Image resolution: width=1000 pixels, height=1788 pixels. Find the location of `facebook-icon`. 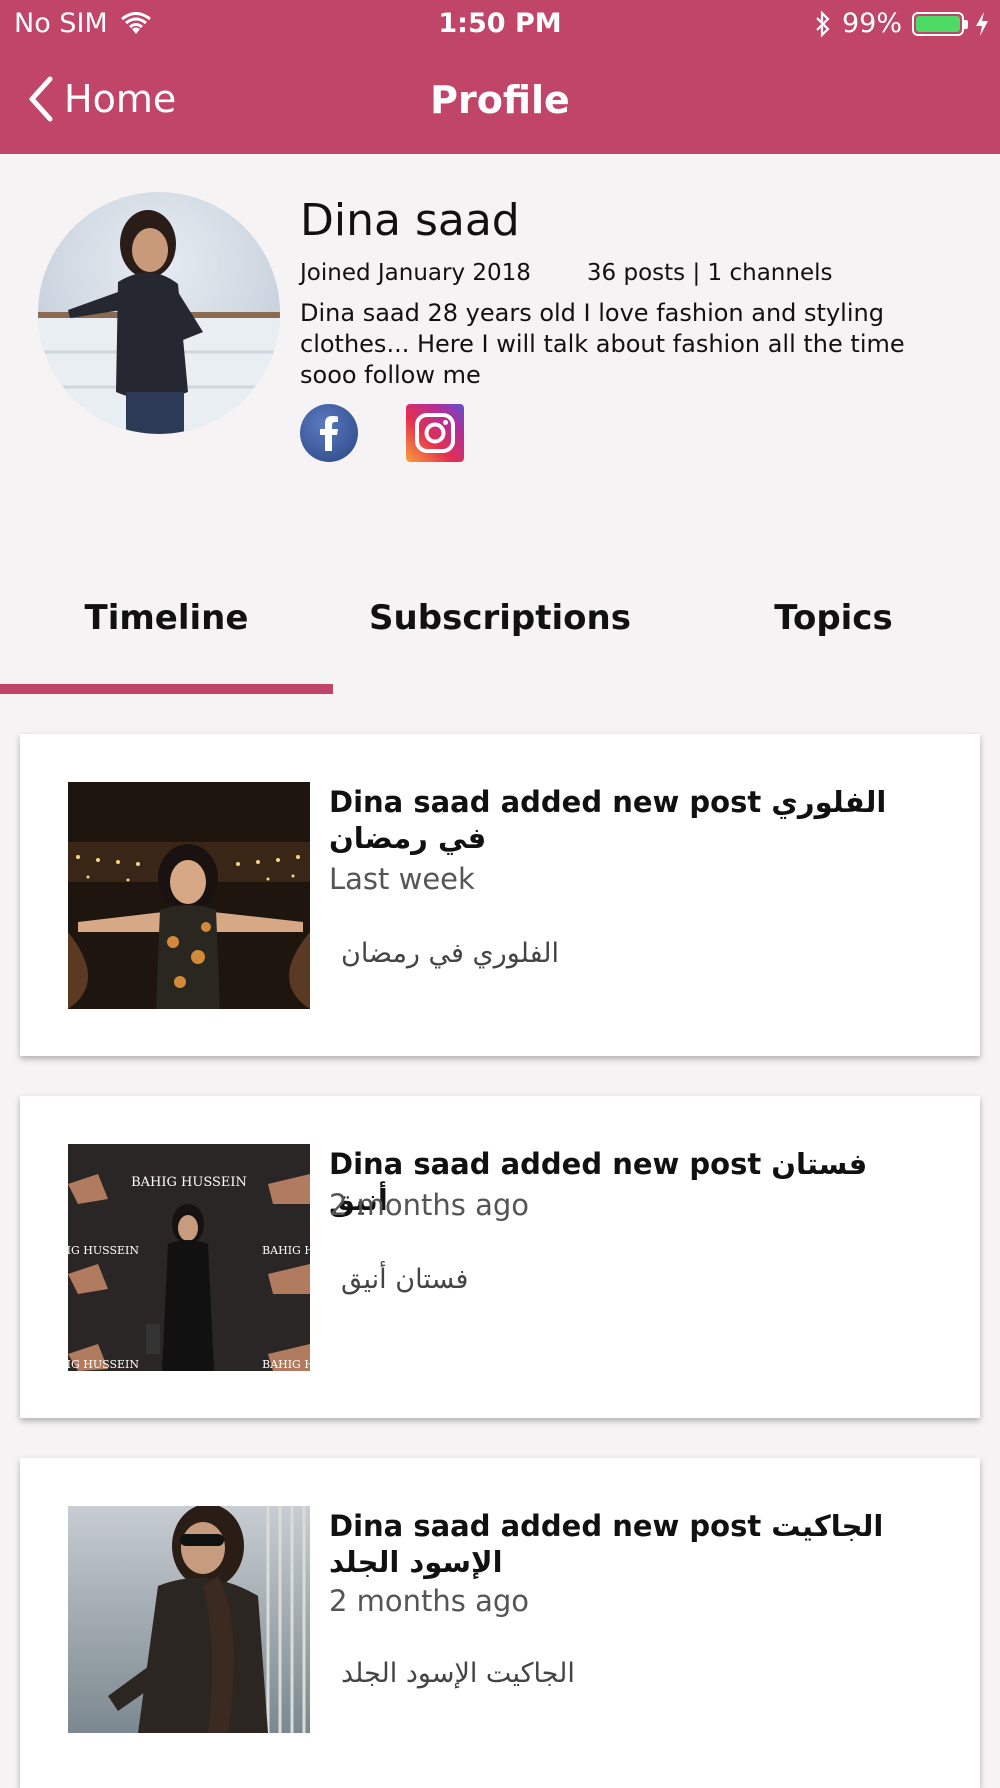

facebook-icon is located at coordinates (329, 433).